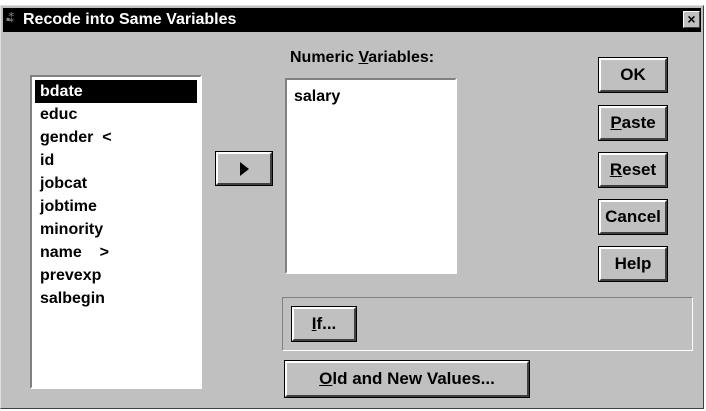 The width and height of the screenshot is (706, 411). I want to click on numeric-variables-label: Numeric Variables:, so click(362, 57).